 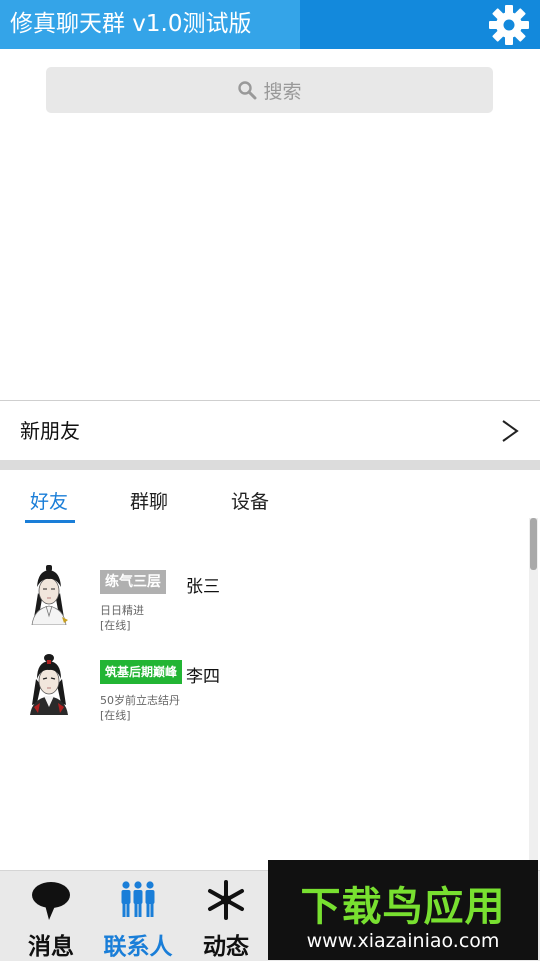 What do you see at coordinates (138, 947) in the screenshot?
I see `nav-contacts-label: 联系人` at bounding box center [138, 947].